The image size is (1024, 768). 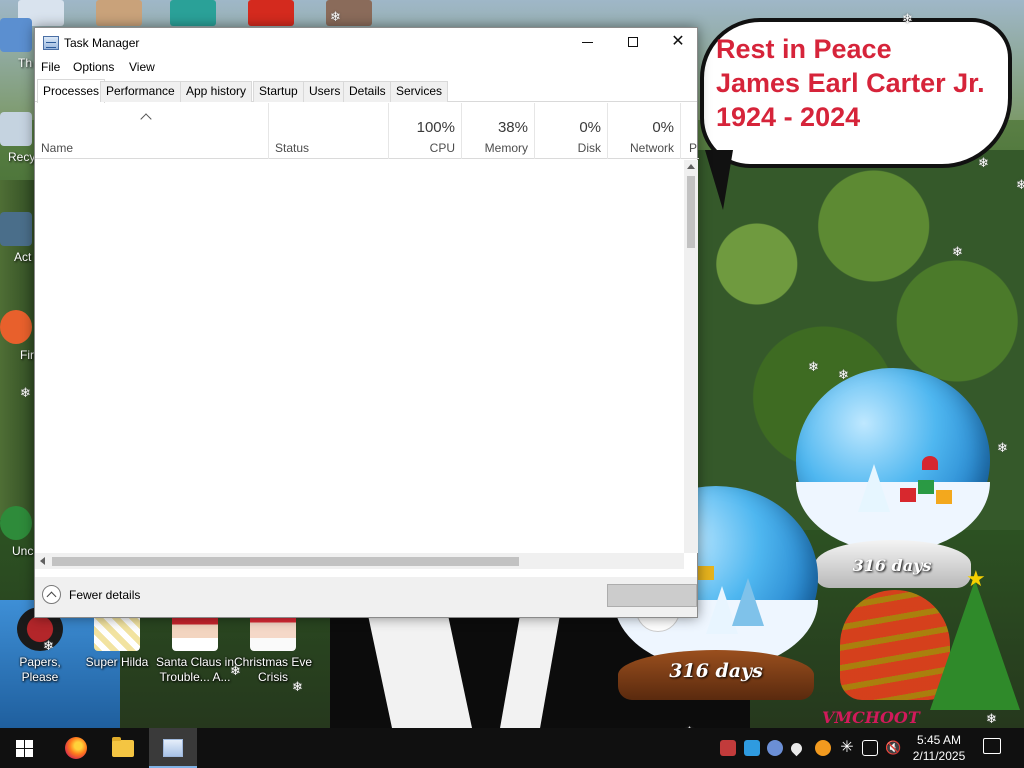 What do you see at coordinates (775, 748) in the screenshot?
I see `tray-network-icon` at bounding box center [775, 748].